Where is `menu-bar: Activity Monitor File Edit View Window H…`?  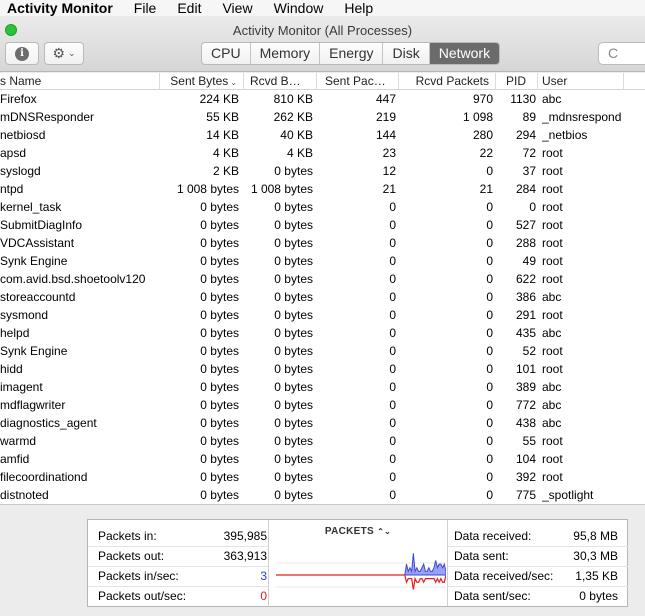
menu-bar: Activity Monitor File Edit View Window H… is located at coordinates (322, 8).